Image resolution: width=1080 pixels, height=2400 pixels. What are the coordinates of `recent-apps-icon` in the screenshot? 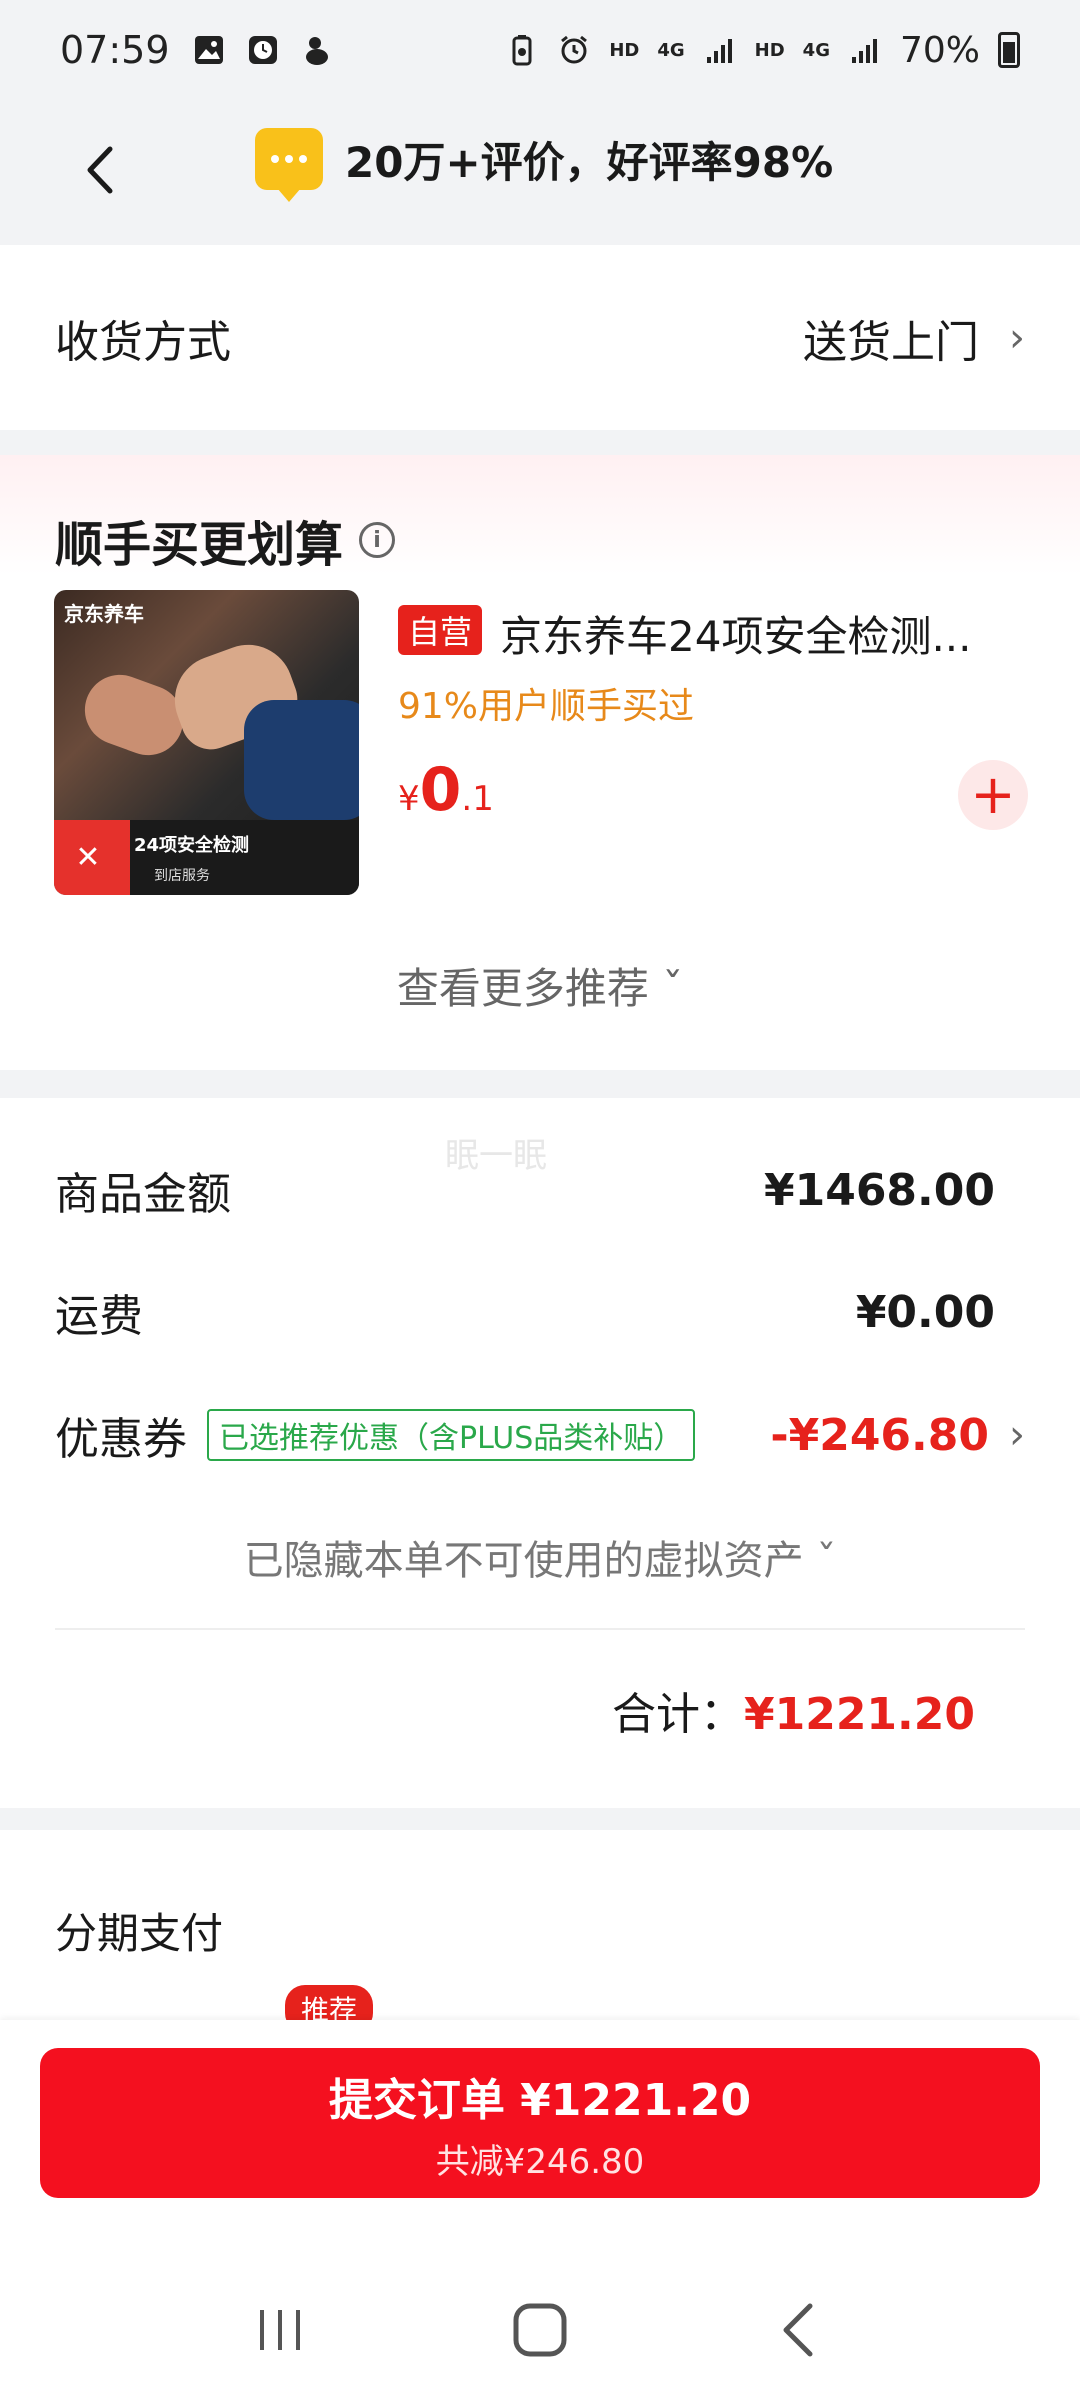 It's located at (280, 2330).